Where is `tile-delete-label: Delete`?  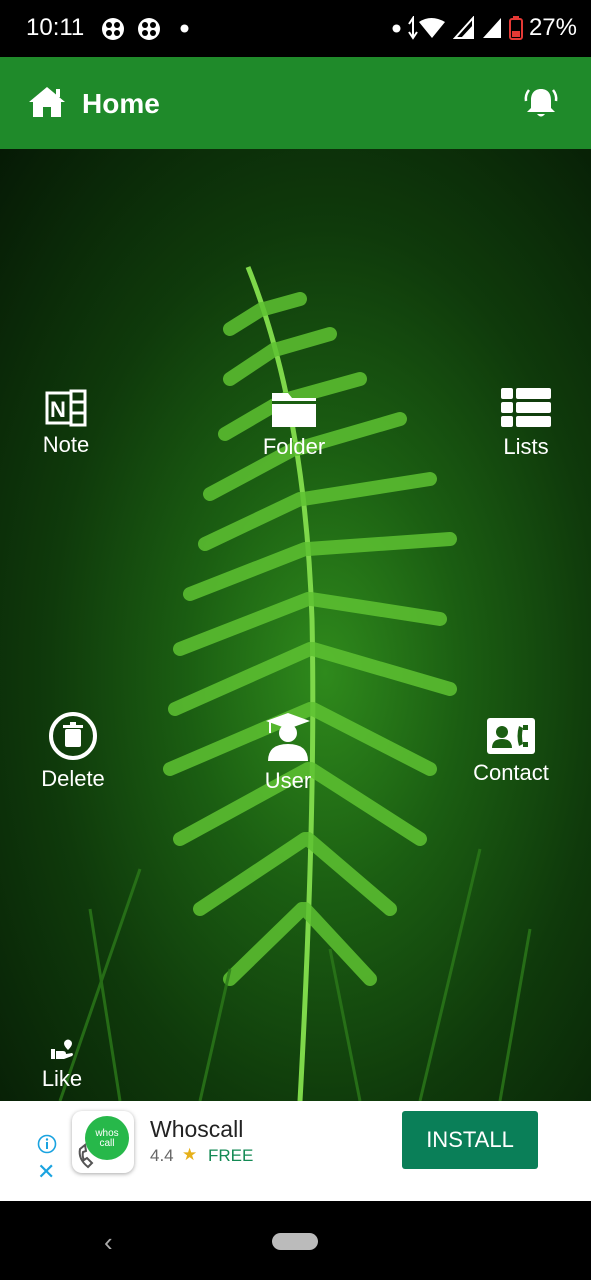
tile-delete-label: Delete is located at coordinates (73, 778).